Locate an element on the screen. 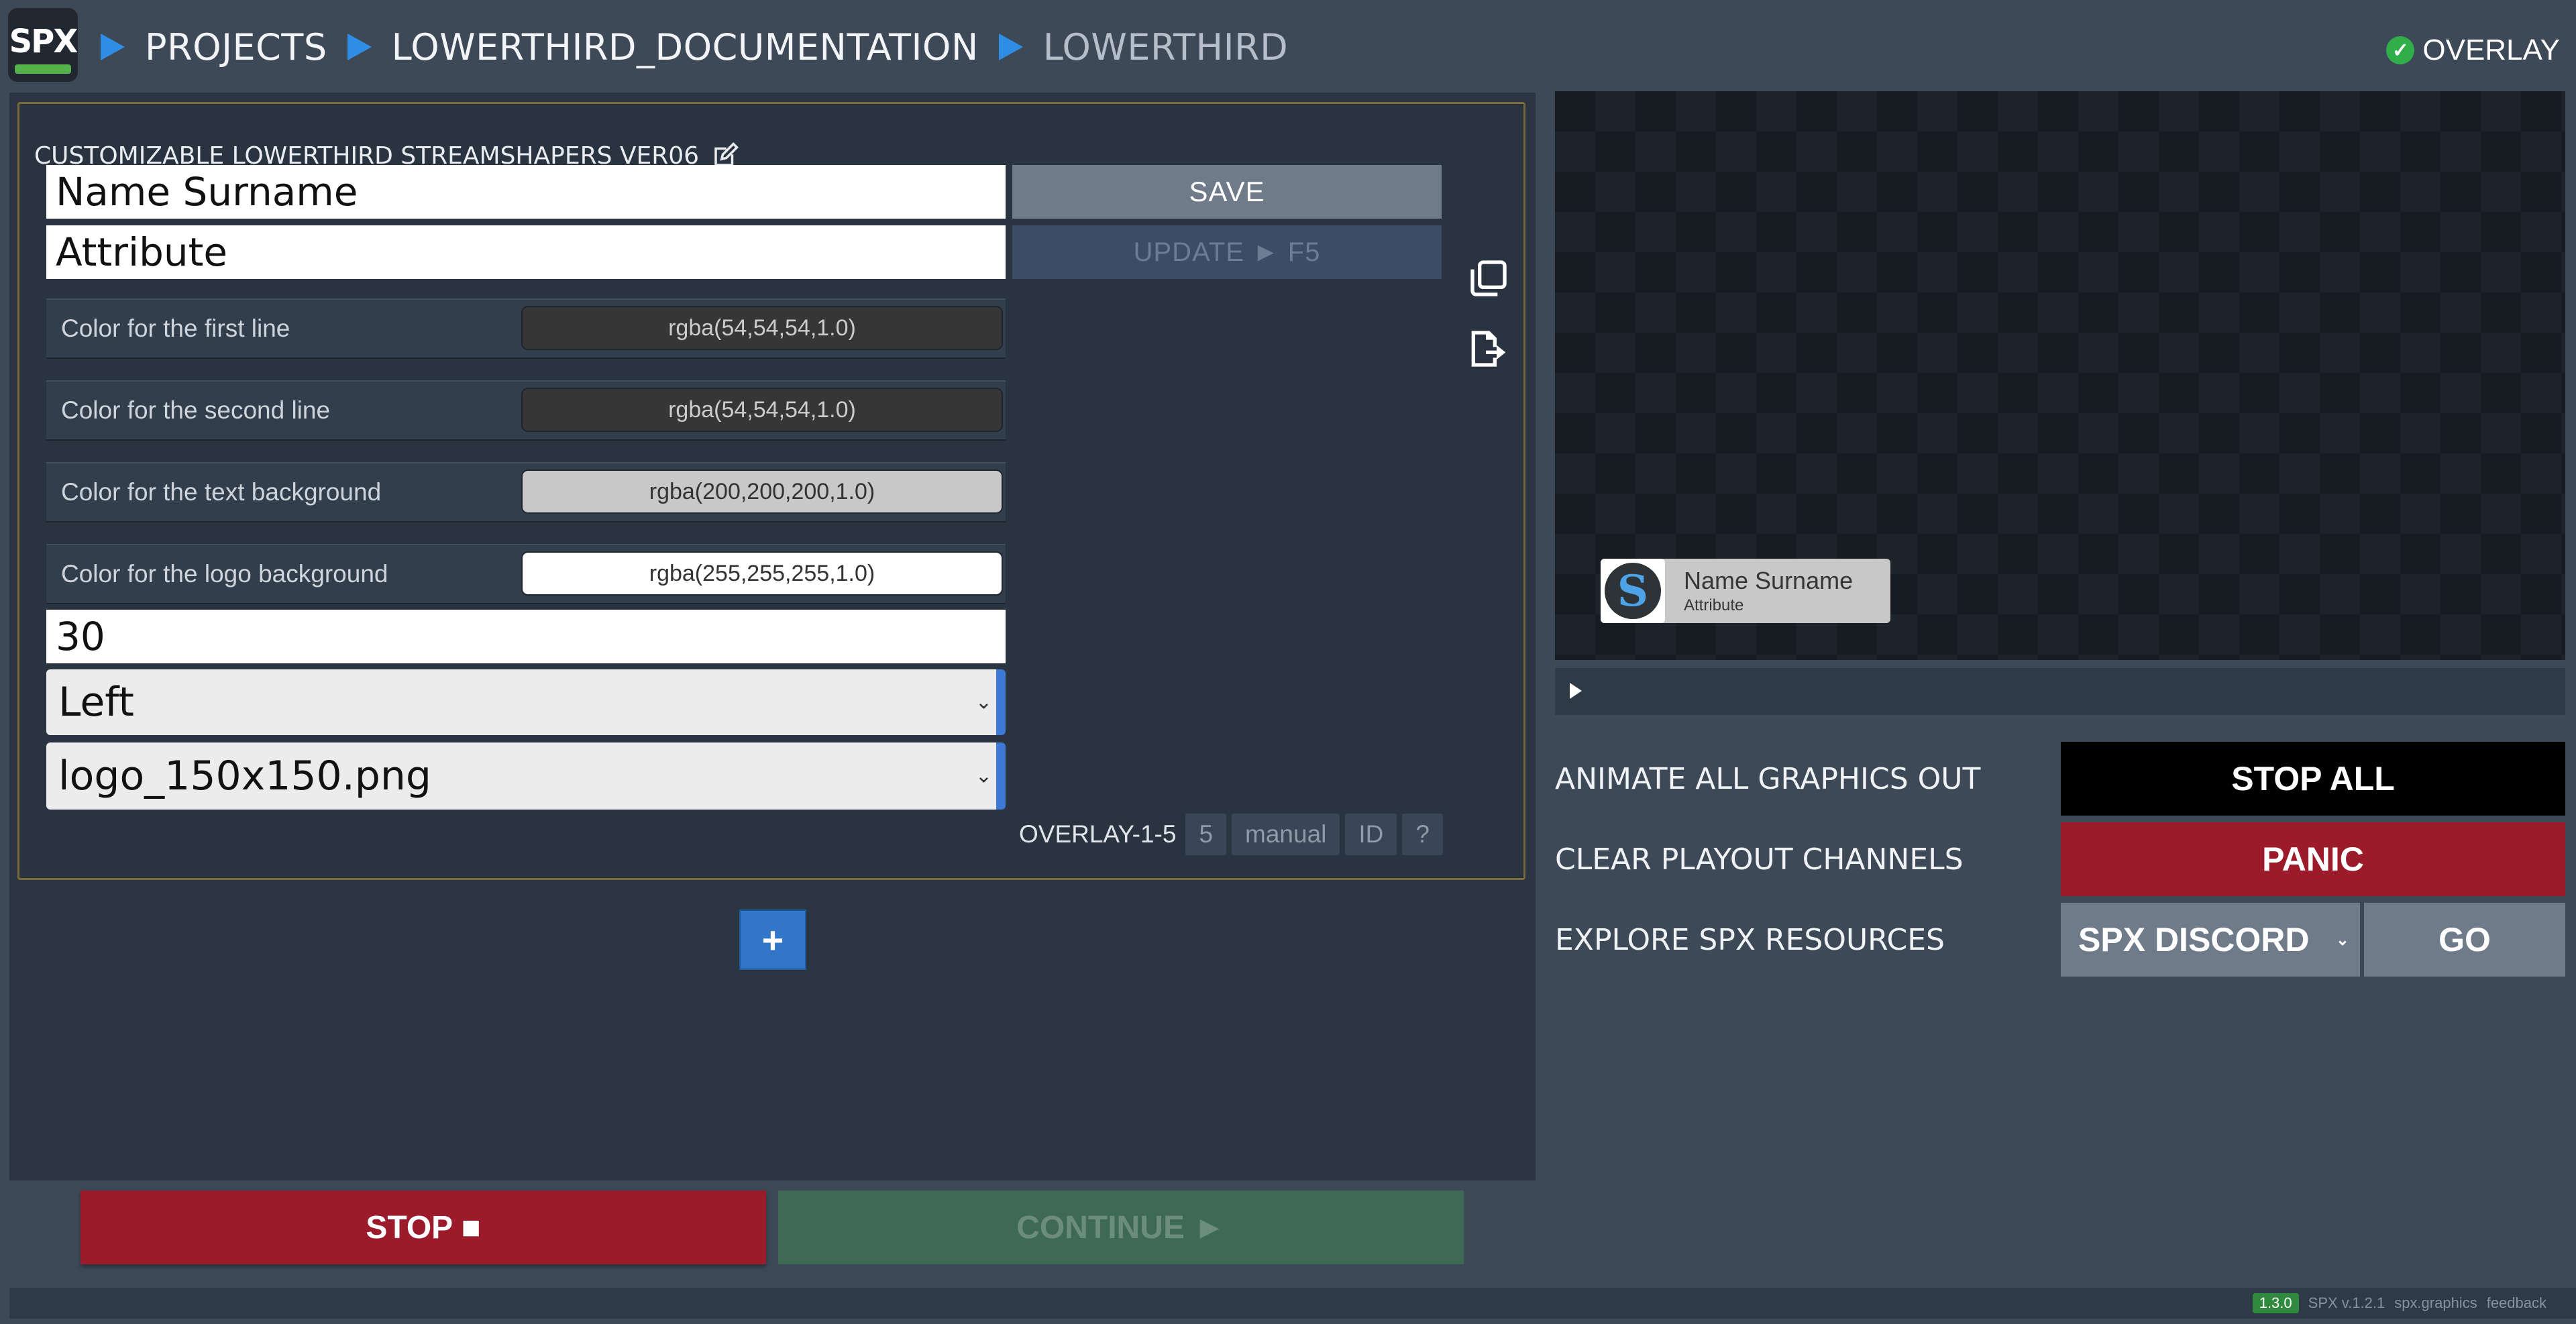 The width and height of the screenshot is (2576, 1324). spx-logo: SPX is located at coordinates (43, 45).